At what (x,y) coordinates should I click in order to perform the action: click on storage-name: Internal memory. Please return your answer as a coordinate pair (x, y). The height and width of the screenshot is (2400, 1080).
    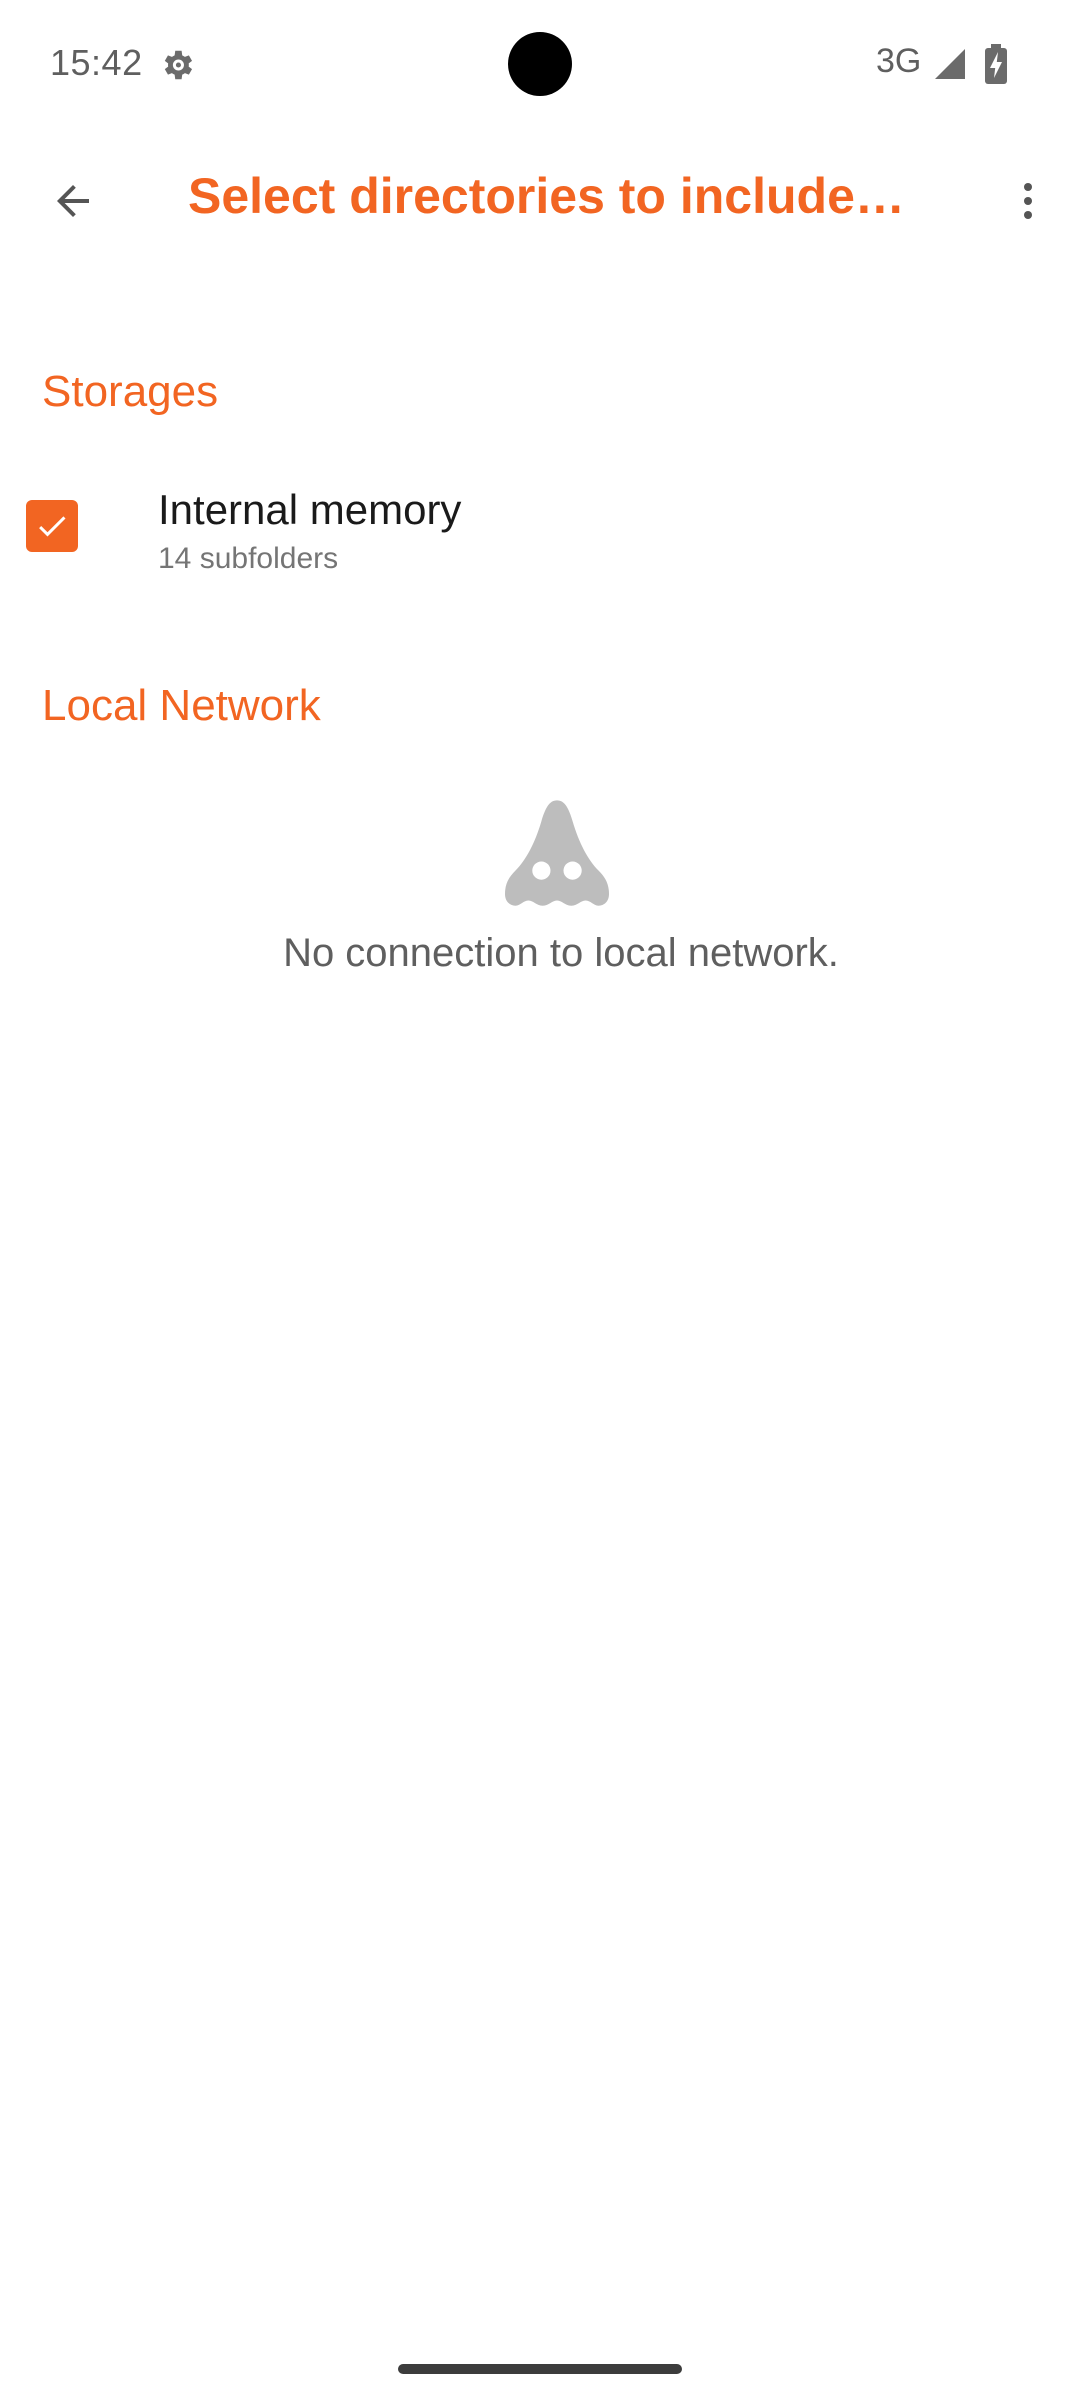
    Looking at the image, I should click on (310, 509).